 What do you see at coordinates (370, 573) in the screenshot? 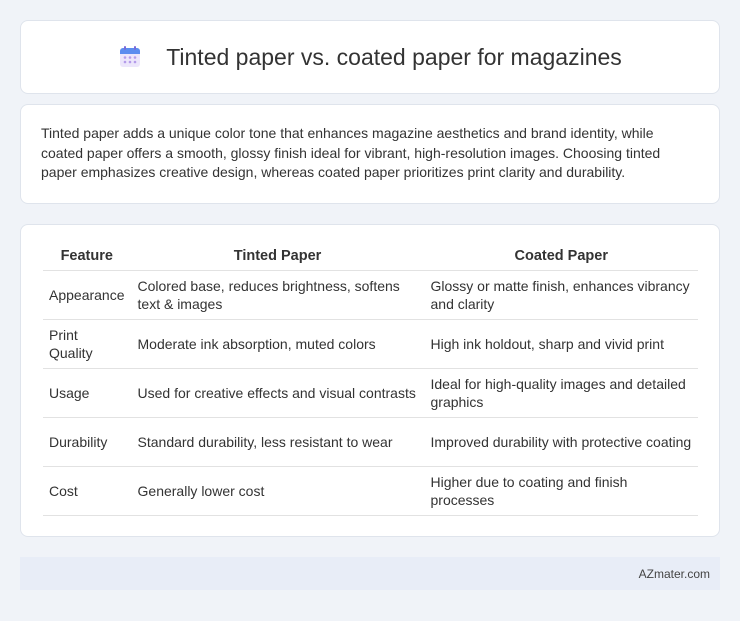
I see `footer: AZmater.com` at bounding box center [370, 573].